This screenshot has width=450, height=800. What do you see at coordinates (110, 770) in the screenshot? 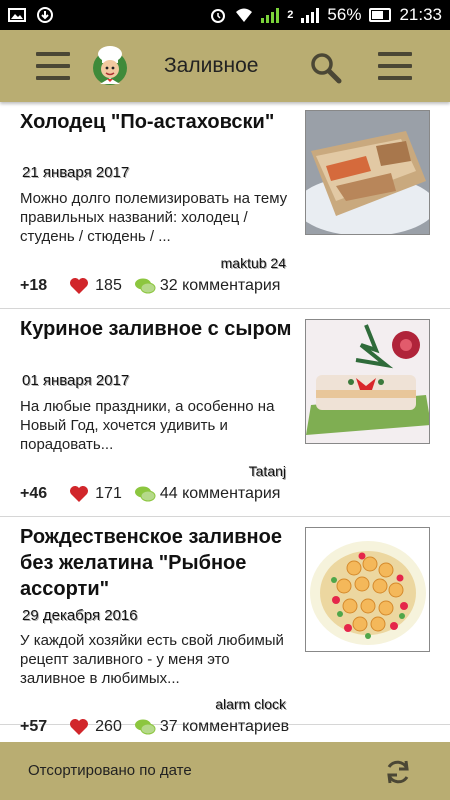
I see `sort-label: Отсортировано по дате` at bounding box center [110, 770].